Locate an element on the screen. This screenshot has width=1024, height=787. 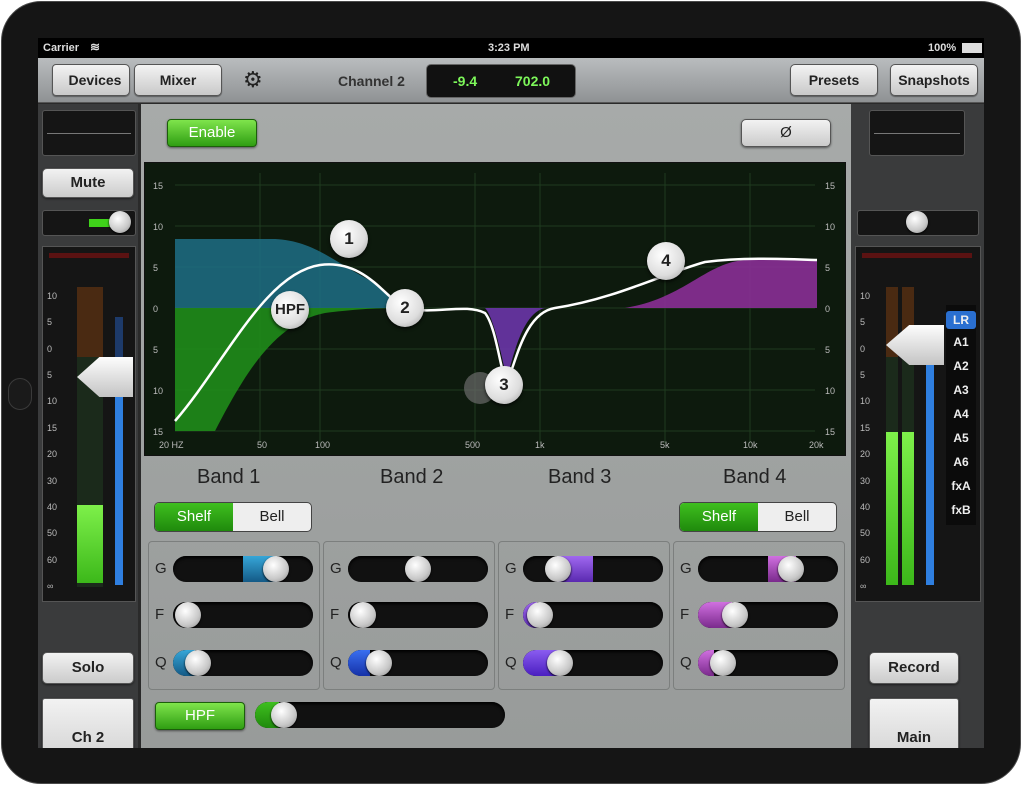
meter-scale-label: 60 is located at coordinates (52, 559).